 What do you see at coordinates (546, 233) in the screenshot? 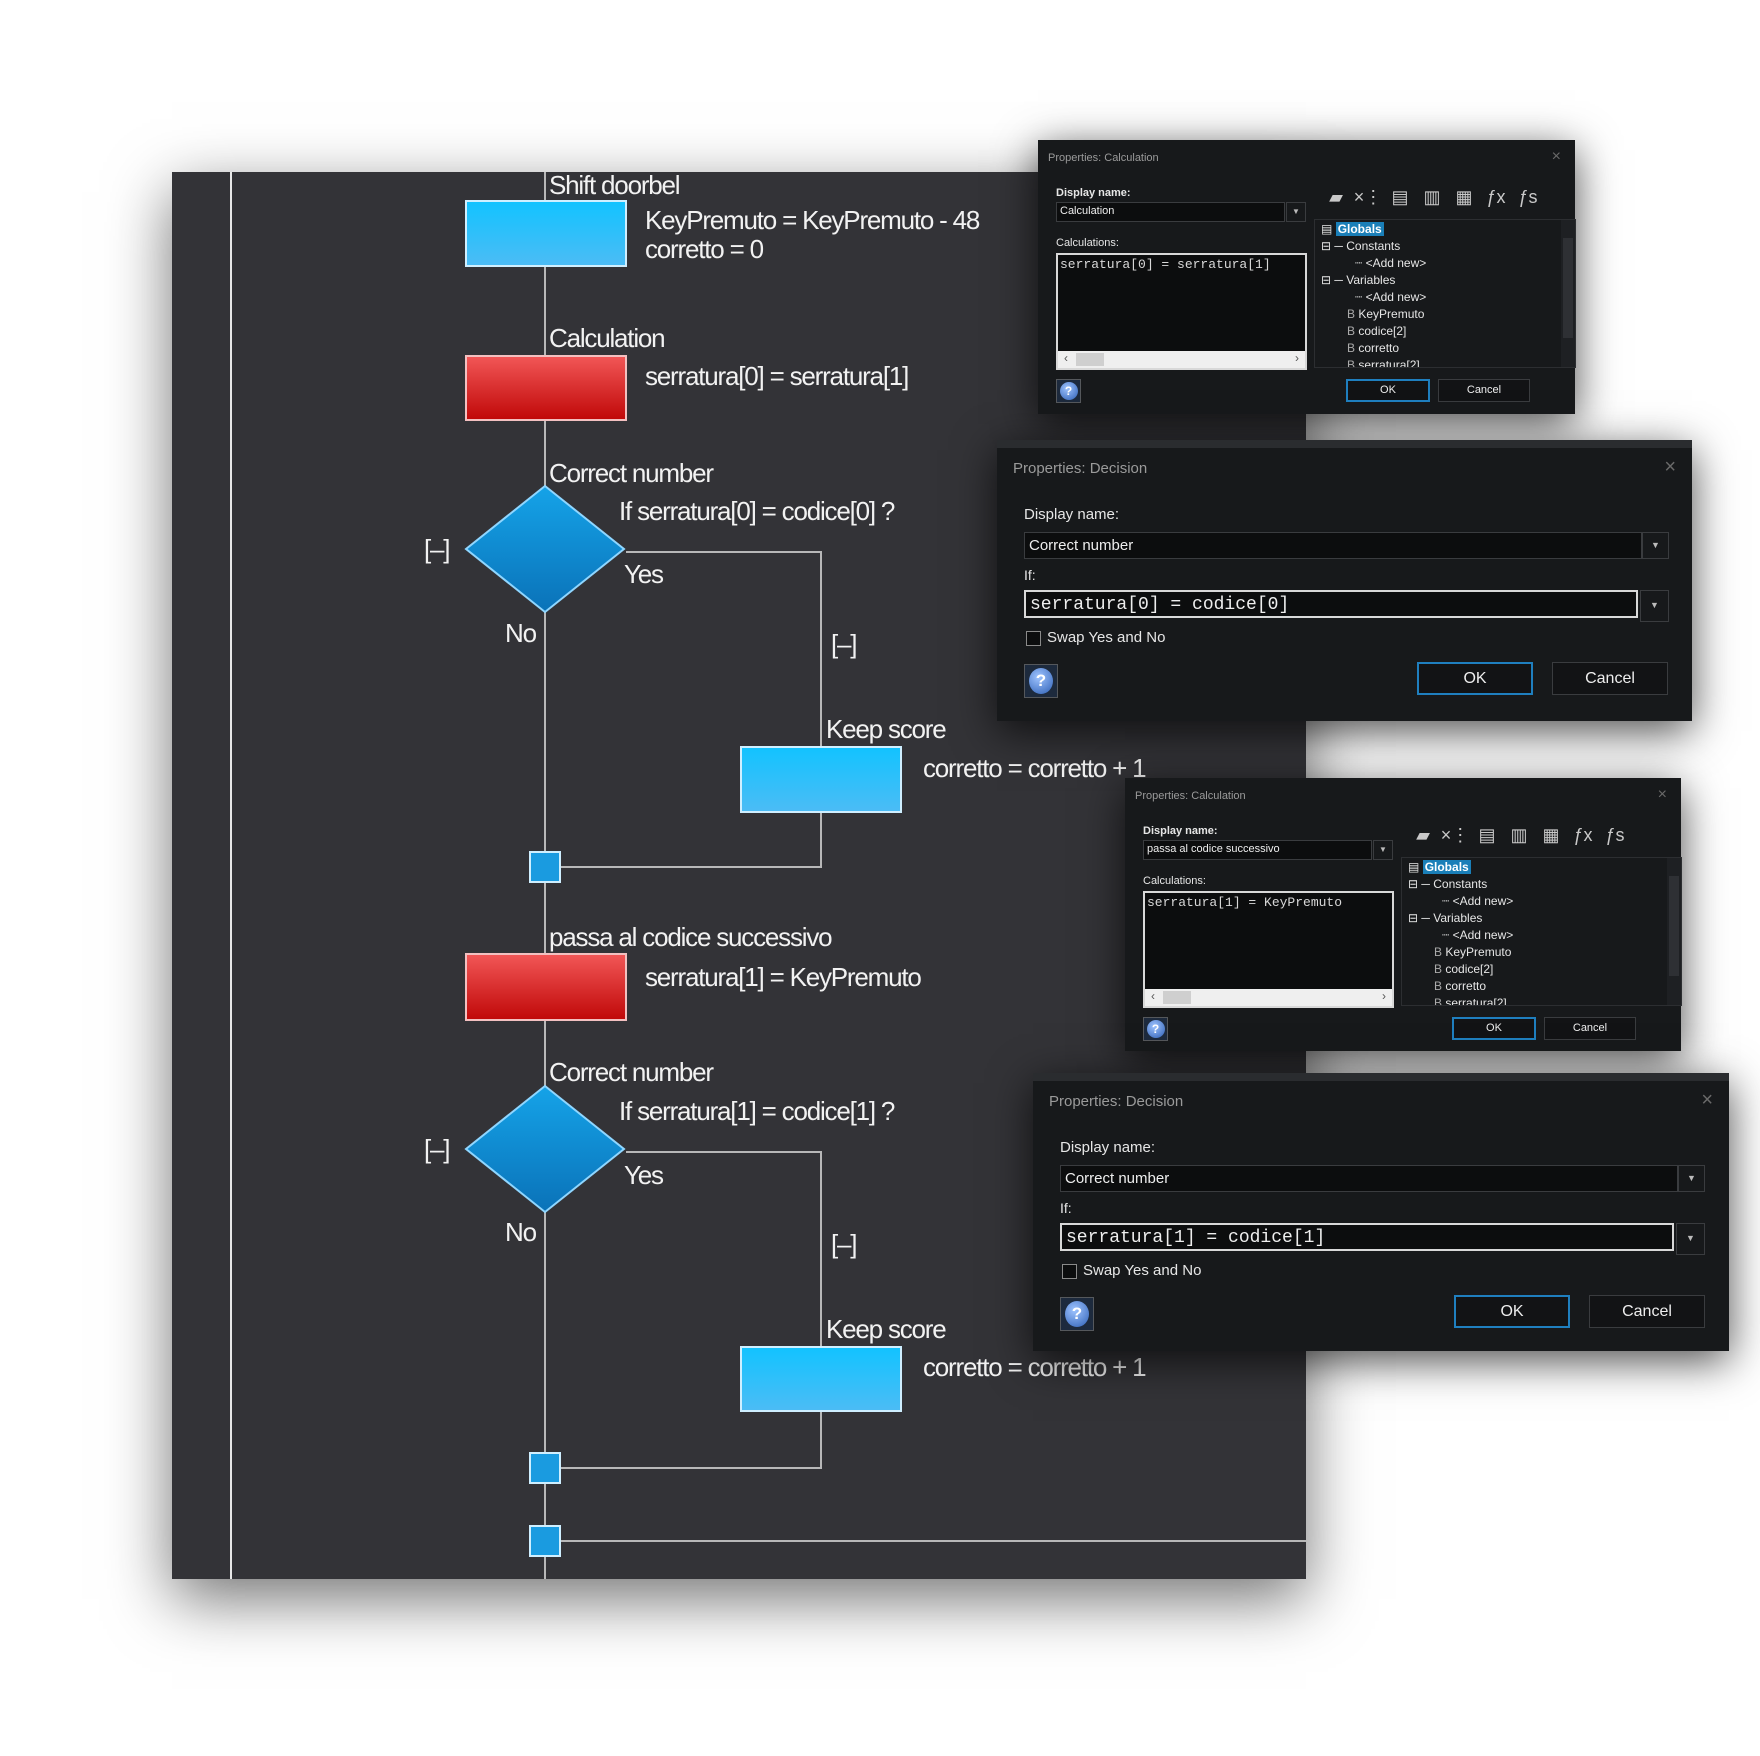
I see `calc-box-shift-doorbel` at bounding box center [546, 233].